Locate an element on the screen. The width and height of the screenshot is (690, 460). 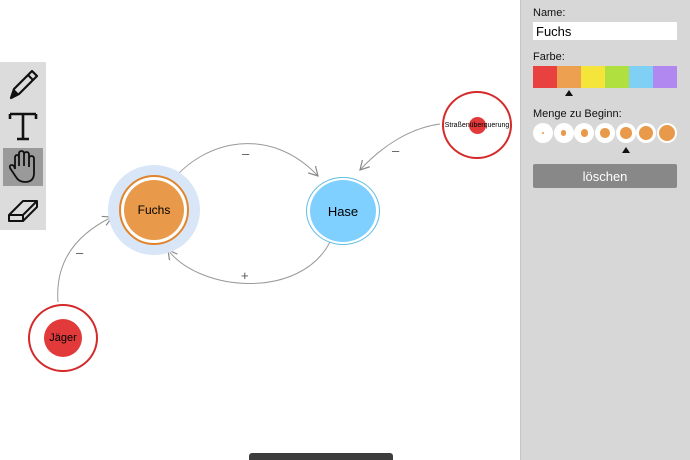
link-jaeger-to-fuchs is located at coordinates (85, 259).